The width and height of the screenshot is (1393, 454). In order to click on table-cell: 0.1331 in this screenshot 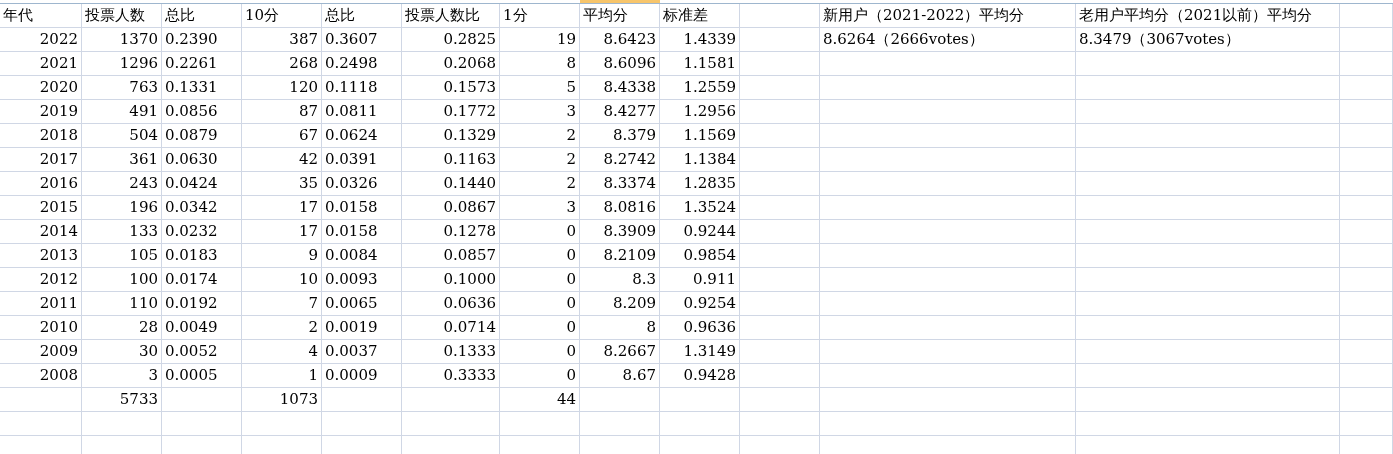, I will do `click(202, 88)`.